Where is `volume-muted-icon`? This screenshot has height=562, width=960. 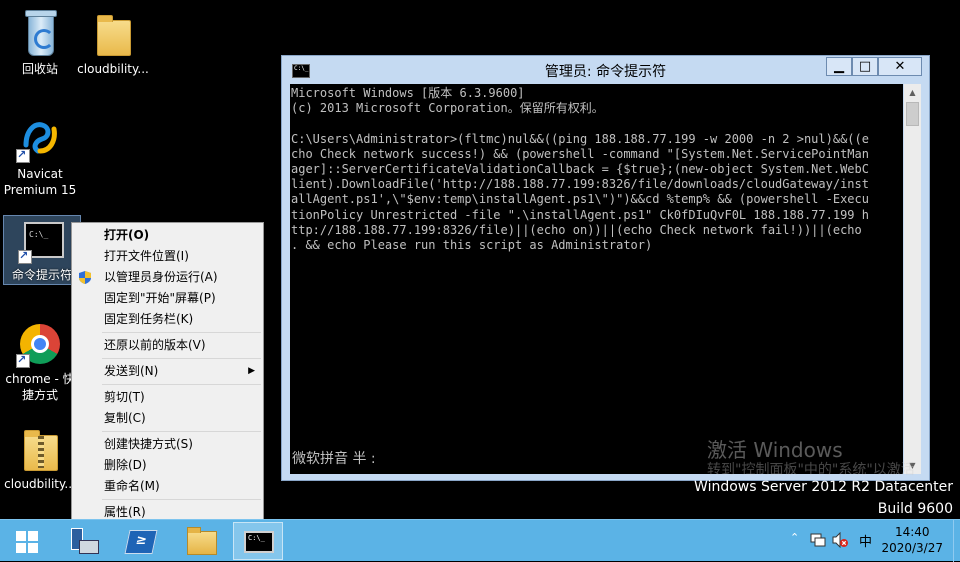
volume-muted-icon is located at coordinates (840, 540).